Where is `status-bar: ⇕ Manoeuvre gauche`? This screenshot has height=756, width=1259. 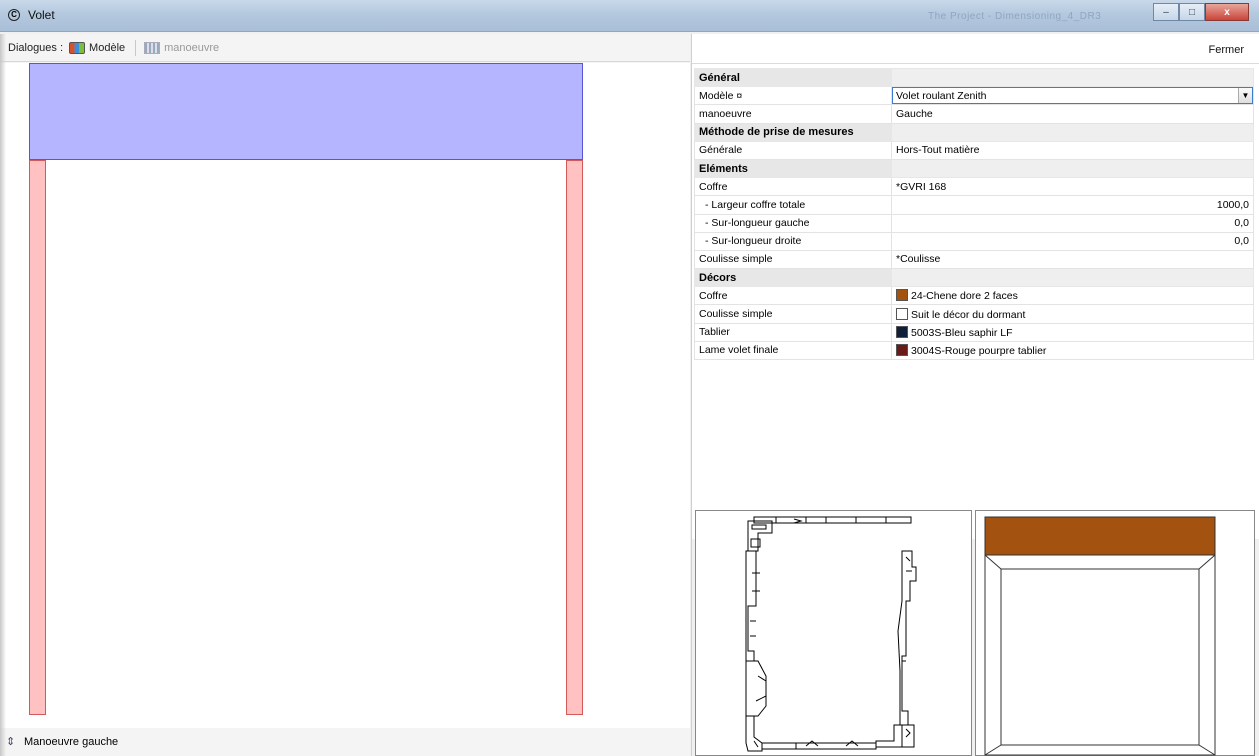 status-bar: ⇕ Manoeuvre gauche is located at coordinates (345, 742).